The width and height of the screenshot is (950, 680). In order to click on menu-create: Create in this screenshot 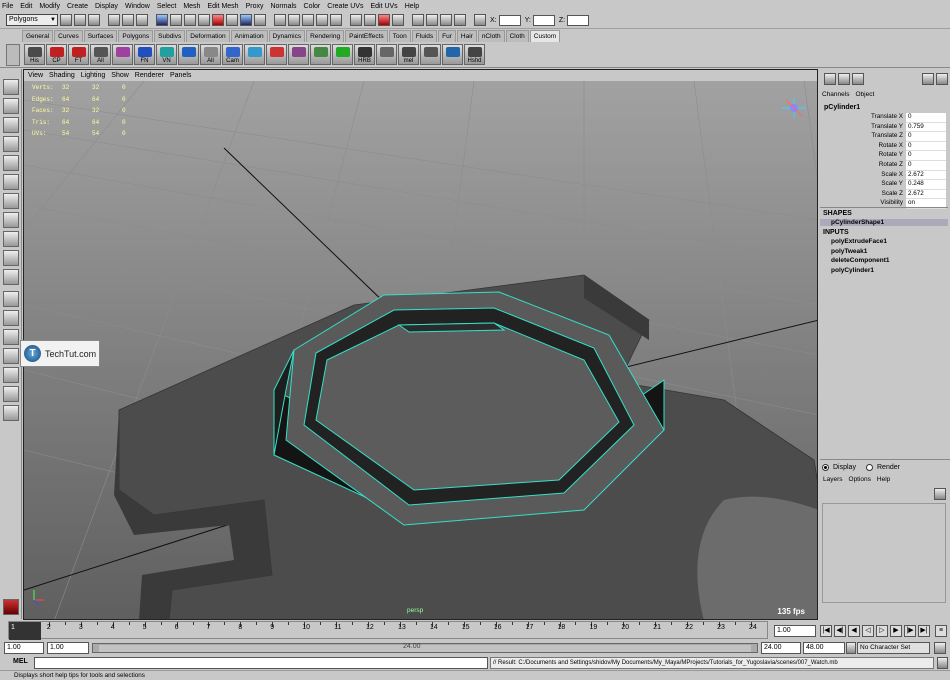, I will do `click(77, 6)`.